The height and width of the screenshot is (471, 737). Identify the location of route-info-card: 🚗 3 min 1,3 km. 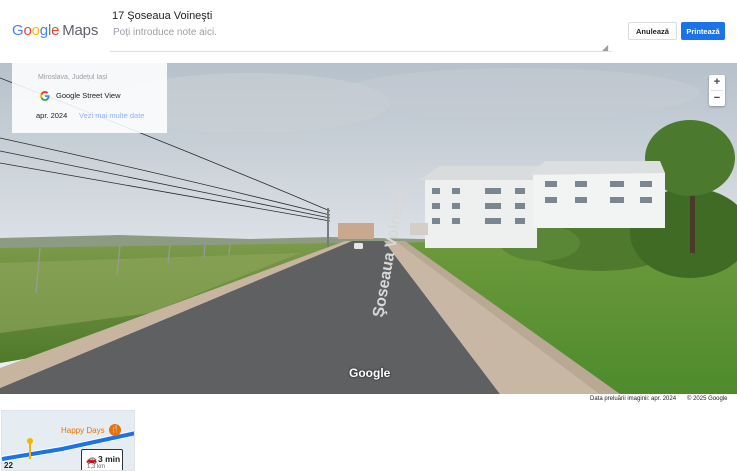
(102, 459).